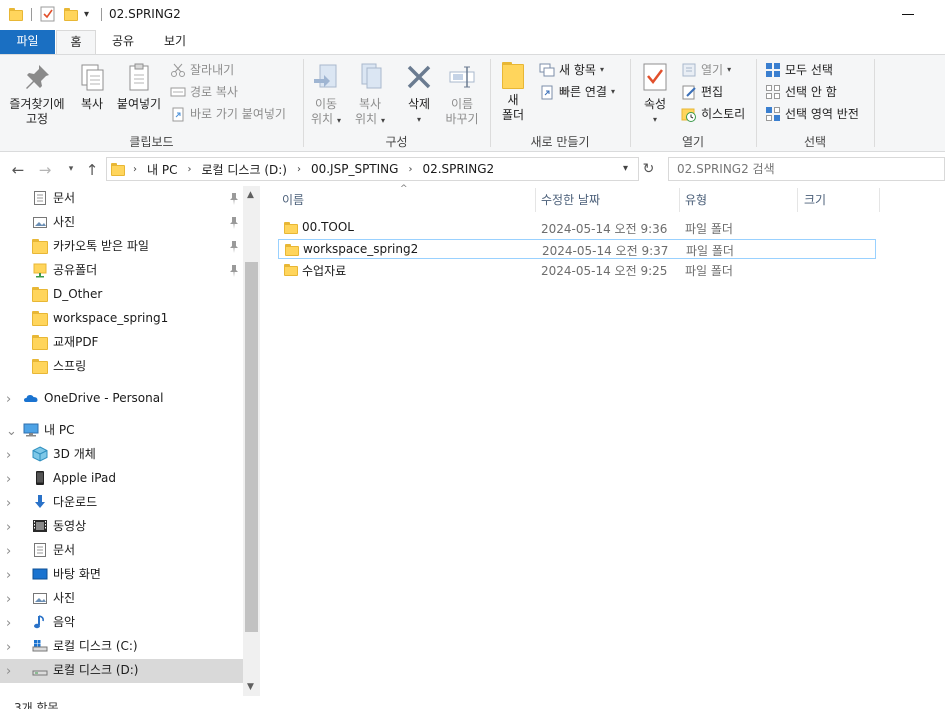  I want to click on minimize-button, so click(908, 14).